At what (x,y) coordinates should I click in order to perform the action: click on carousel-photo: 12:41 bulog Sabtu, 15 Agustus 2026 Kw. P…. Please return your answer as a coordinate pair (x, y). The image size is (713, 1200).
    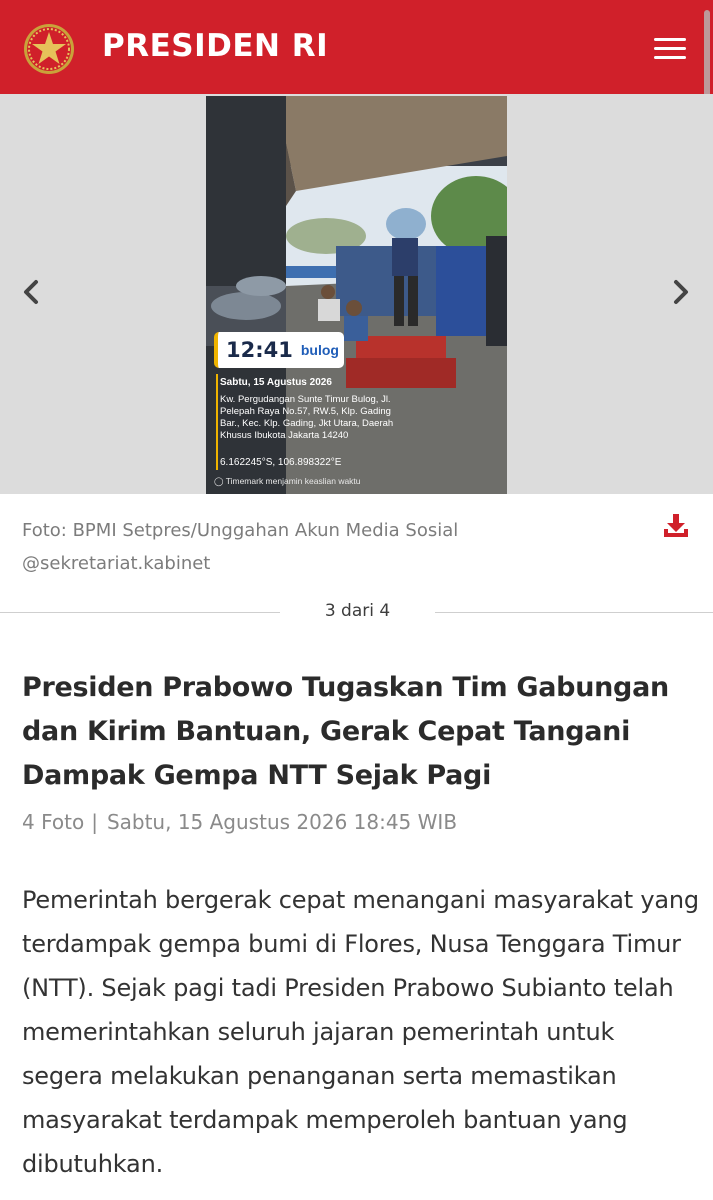
    Looking at the image, I should click on (356, 295).